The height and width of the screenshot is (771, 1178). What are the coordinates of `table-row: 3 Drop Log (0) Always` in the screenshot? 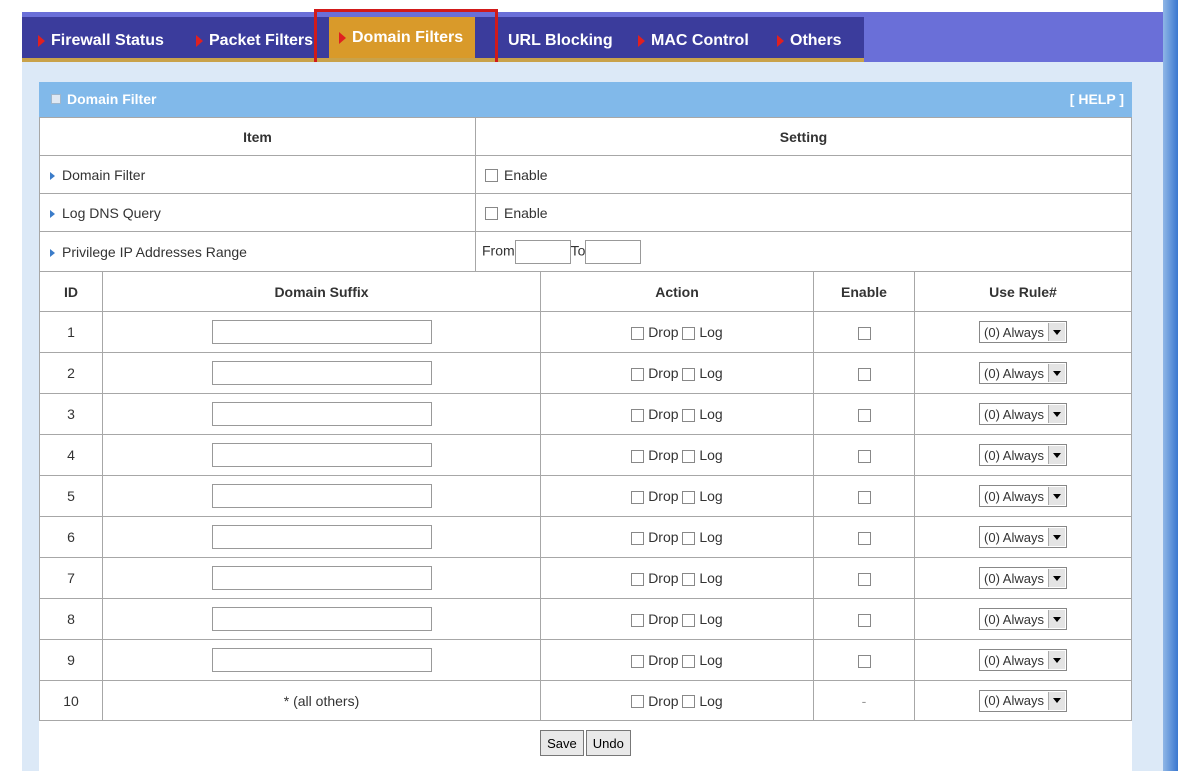 It's located at (585, 414).